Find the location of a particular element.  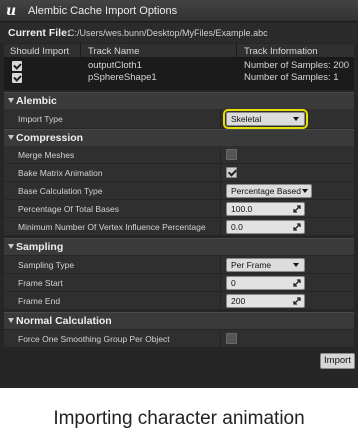

percentage-bases-input: 100.0 is located at coordinates (265, 209).